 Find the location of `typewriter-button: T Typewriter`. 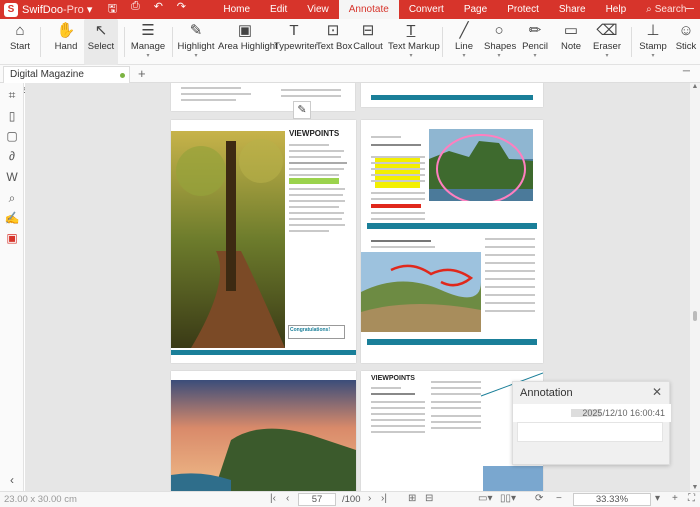

typewriter-button: T Typewriter is located at coordinates (296, 42).